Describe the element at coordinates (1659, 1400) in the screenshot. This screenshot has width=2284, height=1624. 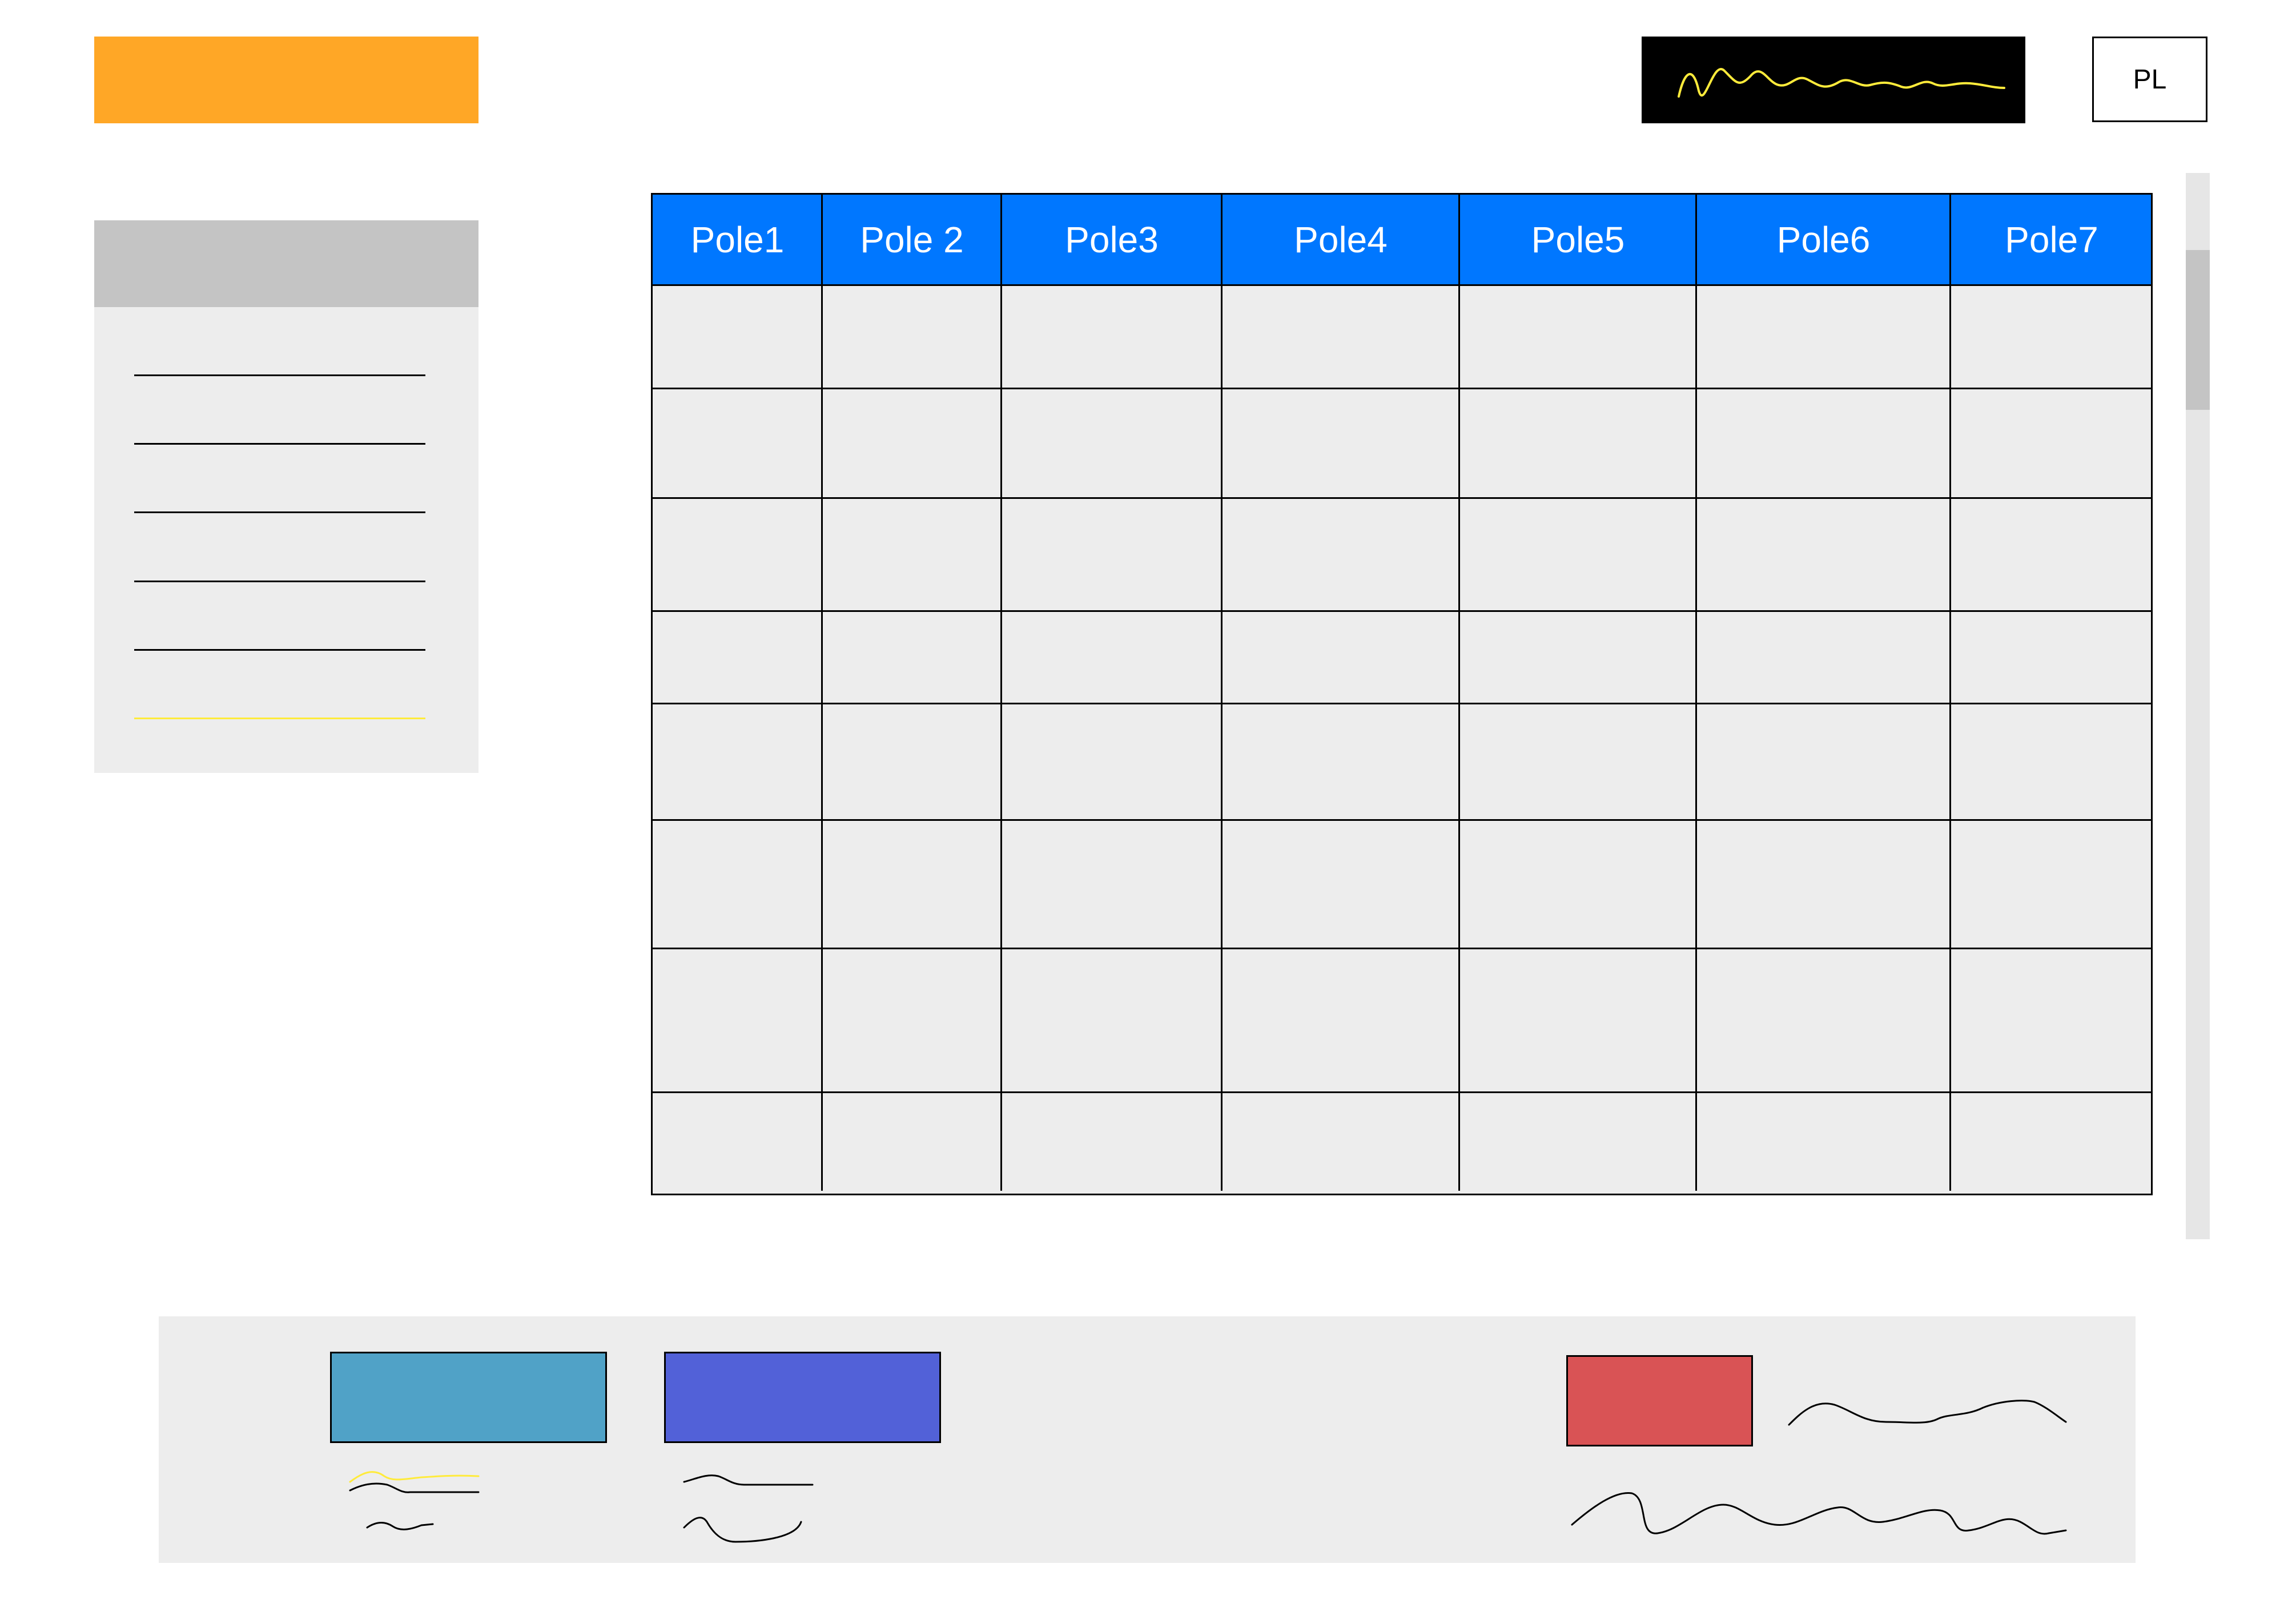
I see `red-button` at that location.